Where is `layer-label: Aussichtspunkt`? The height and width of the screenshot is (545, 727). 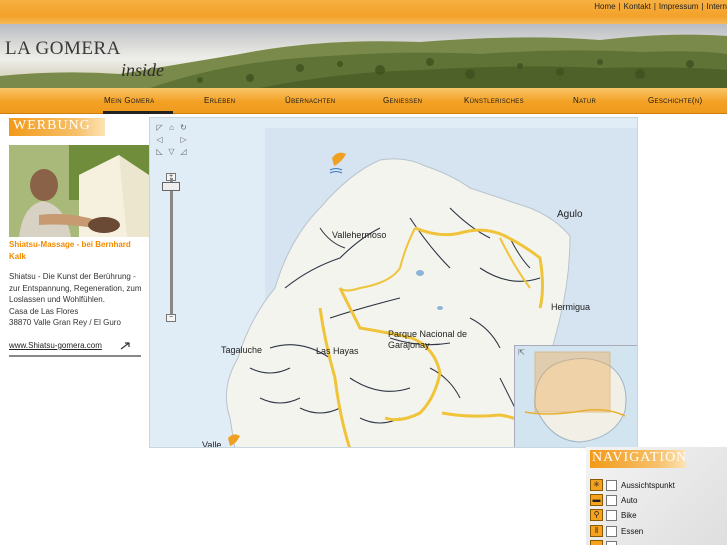
layer-label: Aussichtspunkt is located at coordinates (648, 485).